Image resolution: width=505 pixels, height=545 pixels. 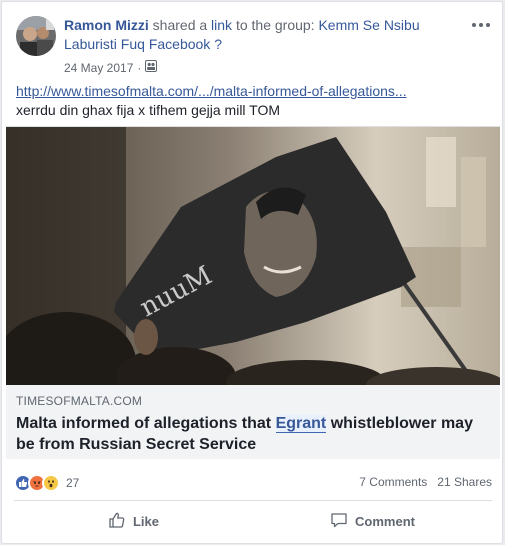 What do you see at coordinates (98, 68) in the screenshot?
I see `post-date: 24 May 2017` at bounding box center [98, 68].